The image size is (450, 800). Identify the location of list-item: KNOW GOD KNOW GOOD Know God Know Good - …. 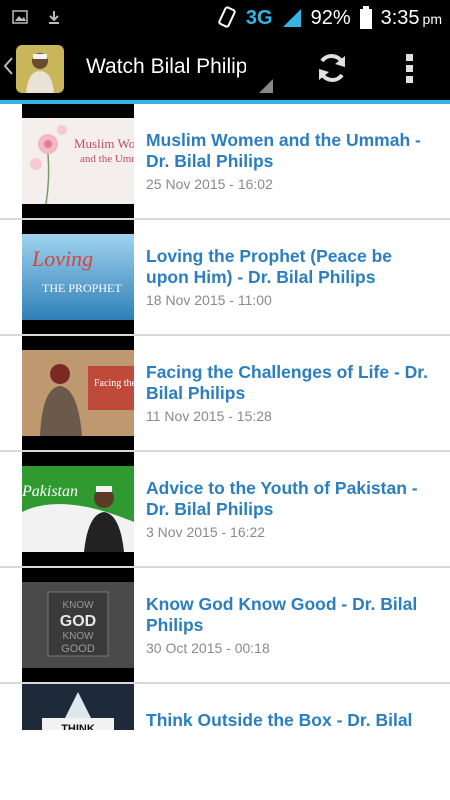
(225, 626).